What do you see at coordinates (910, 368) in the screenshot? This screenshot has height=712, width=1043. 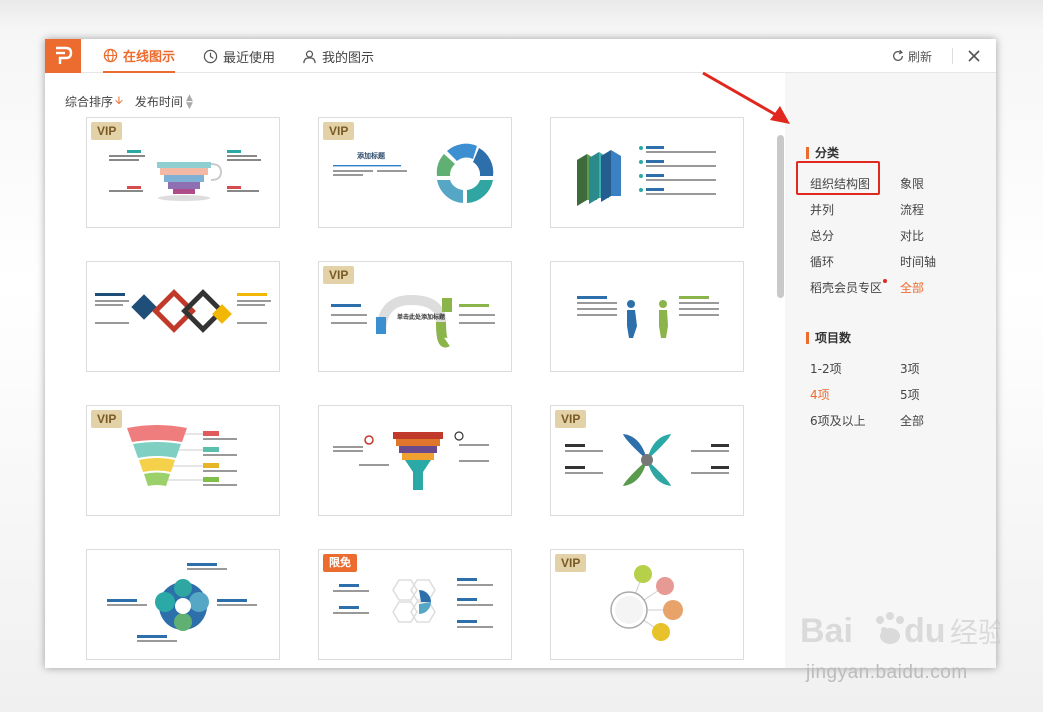 I see `count-3: 3项` at bounding box center [910, 368].